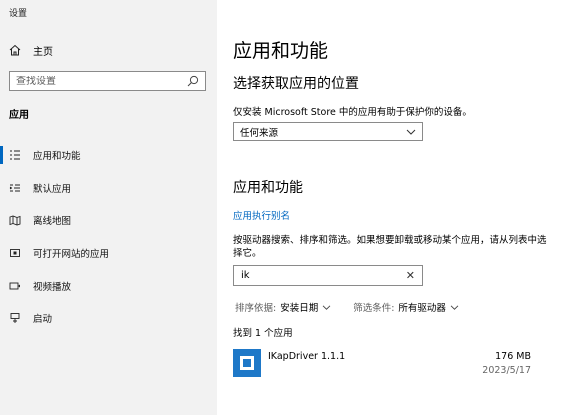  I want to click on apps-search-description: 按驱动器搜索、排序和筛选。如果想要卸载或移动某个应用，请从列表中选择它。, so click(390, 247).